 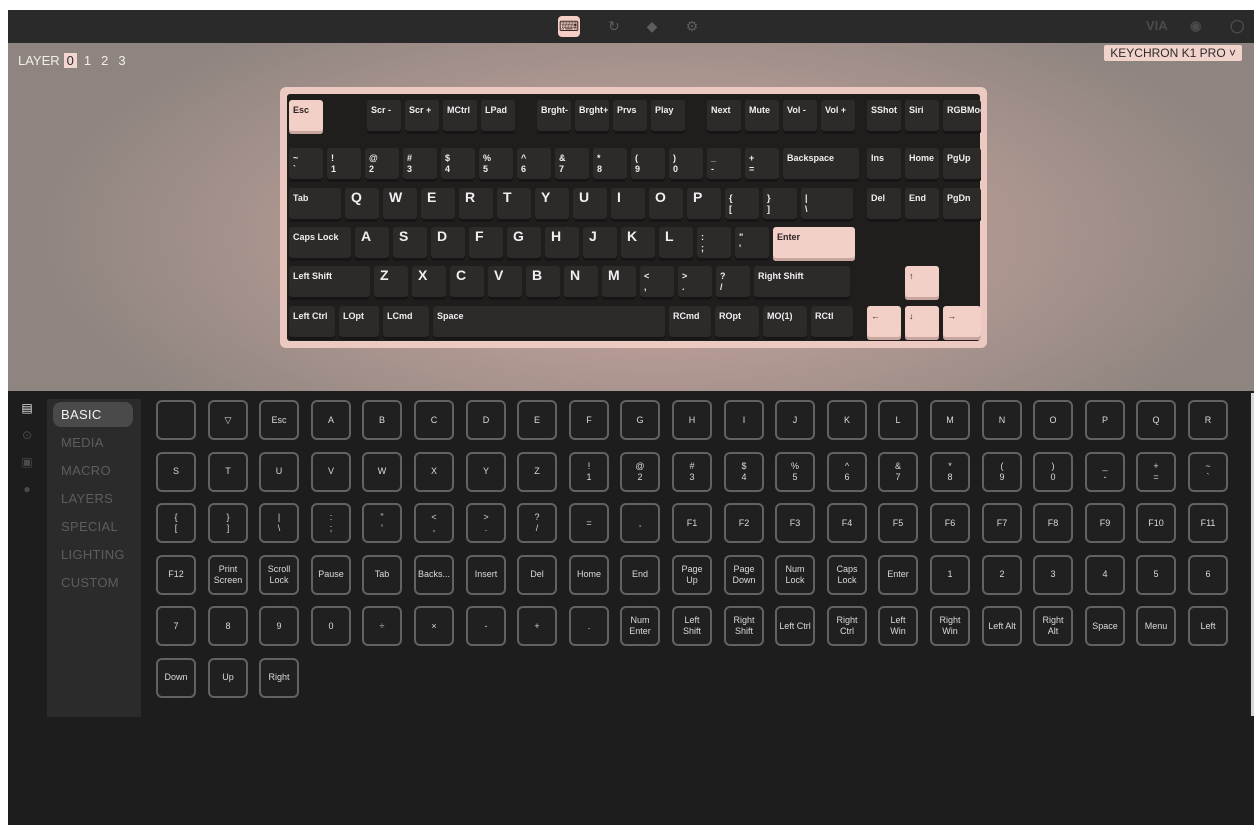 What do you see at coordinates (362, 205) in the screenshot?
I see `key-q: Q` at bounding box center [362, 205].